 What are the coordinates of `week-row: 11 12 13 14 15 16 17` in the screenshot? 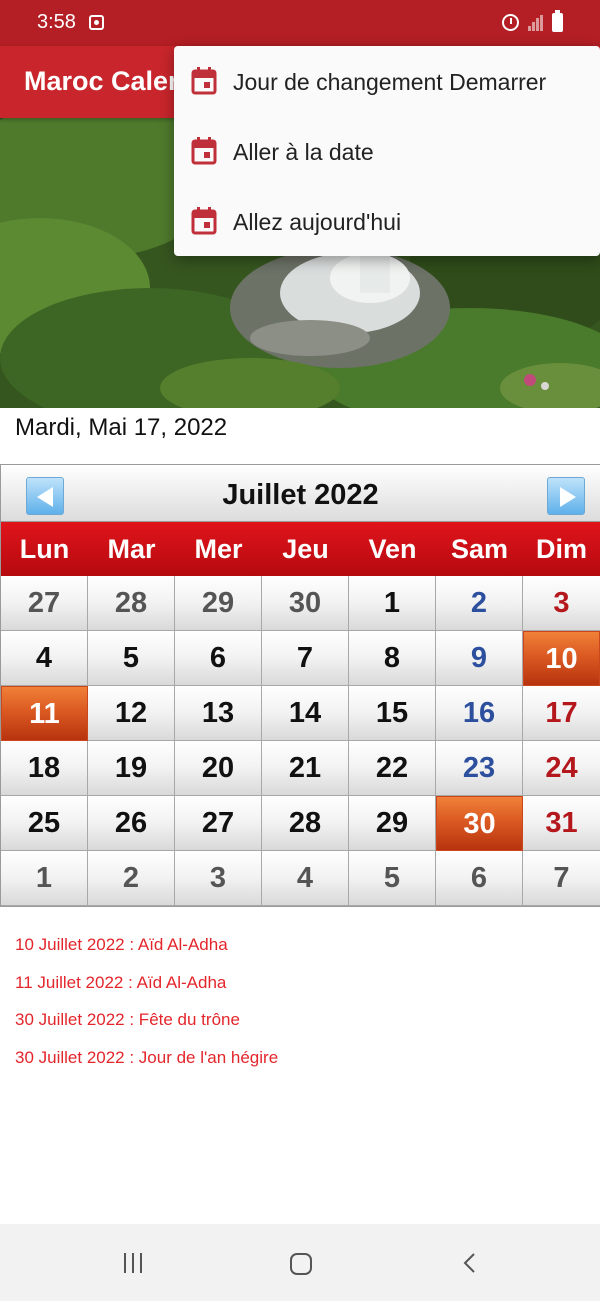 It's located at (300, 713).